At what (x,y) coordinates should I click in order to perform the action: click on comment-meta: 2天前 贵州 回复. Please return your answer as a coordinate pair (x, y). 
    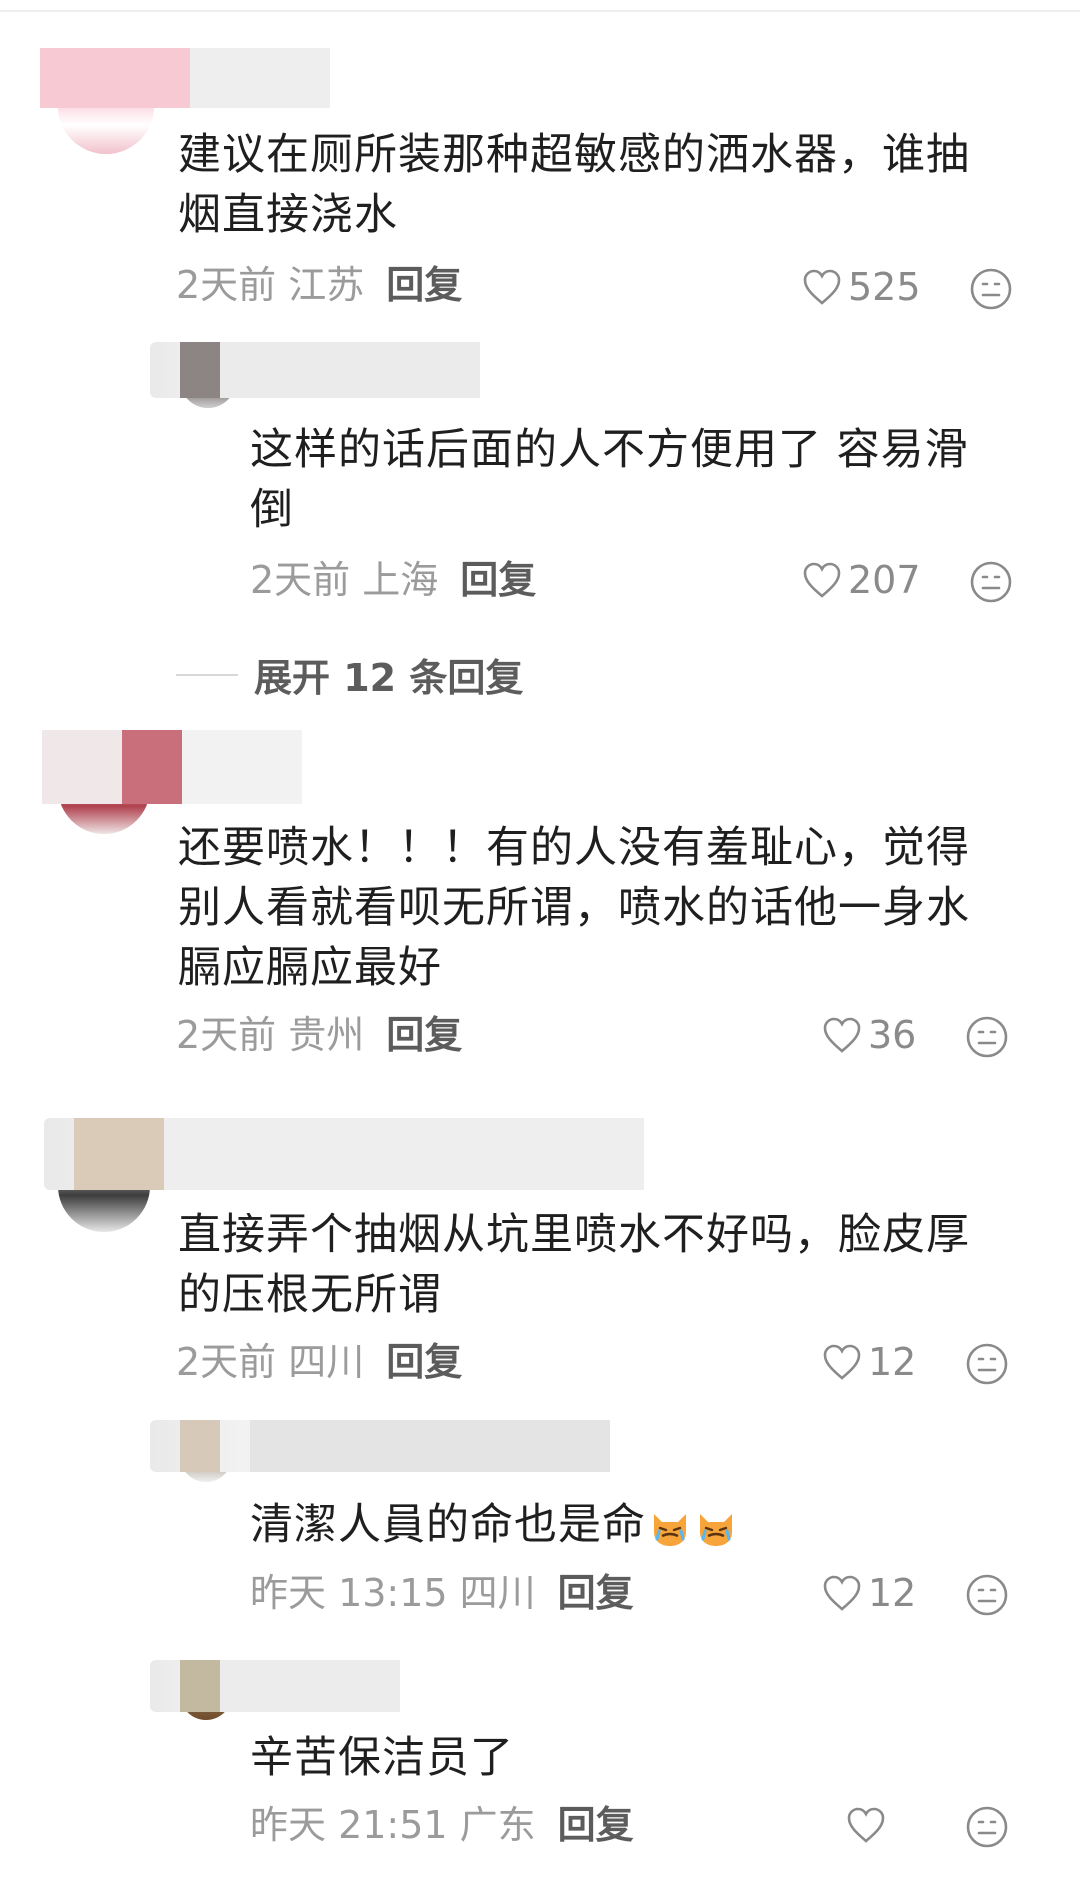
    Looking at the image, I should click on (319, 1035).